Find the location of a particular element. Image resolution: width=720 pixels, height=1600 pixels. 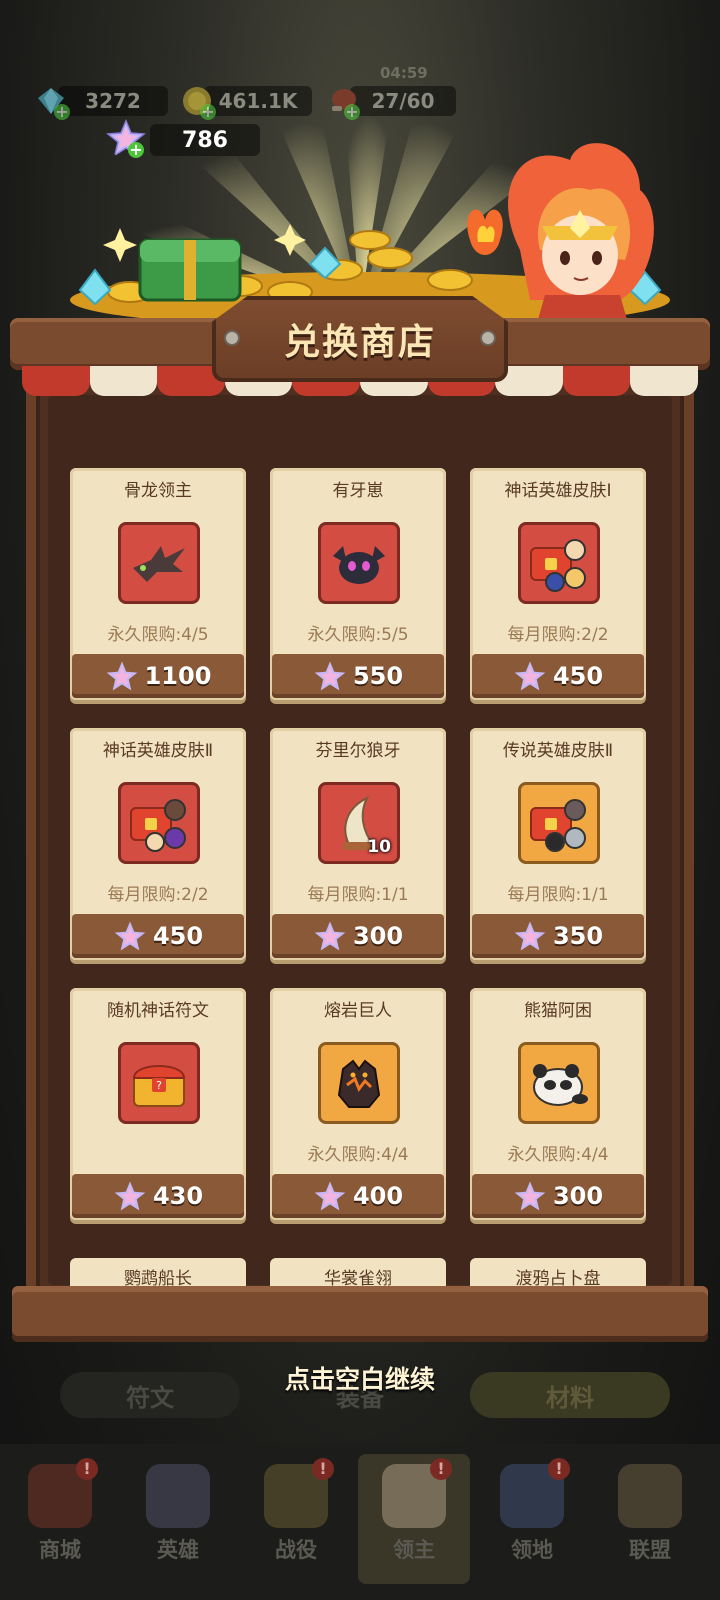

star-crystal-plus-button: + is located at coordinates (136, 150).